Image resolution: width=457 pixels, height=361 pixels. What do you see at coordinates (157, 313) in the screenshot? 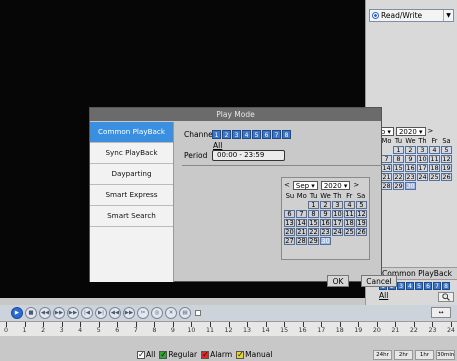
I see `snapshot-button: ◎` at bounding box center [157, 313].